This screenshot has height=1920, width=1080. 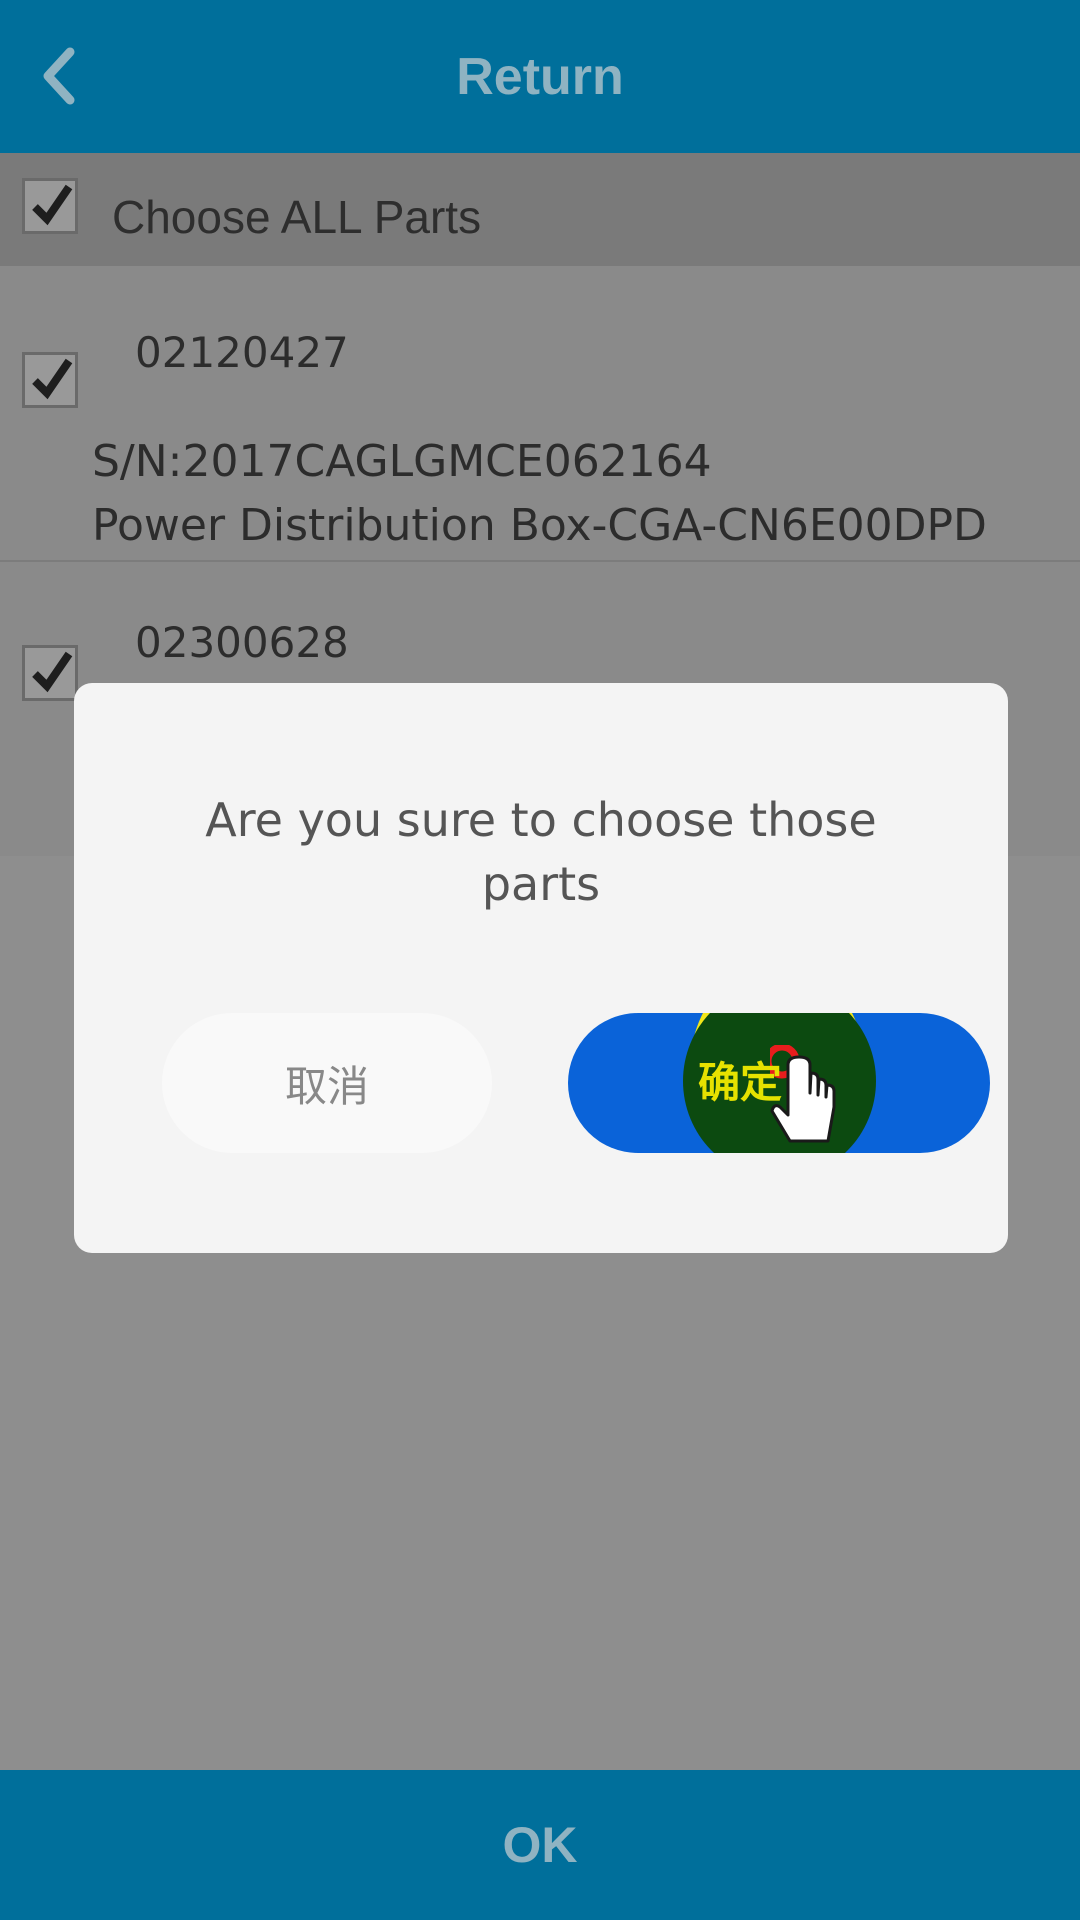 I want to click on confirm-button: 确定, so click(x=779, y=1083).